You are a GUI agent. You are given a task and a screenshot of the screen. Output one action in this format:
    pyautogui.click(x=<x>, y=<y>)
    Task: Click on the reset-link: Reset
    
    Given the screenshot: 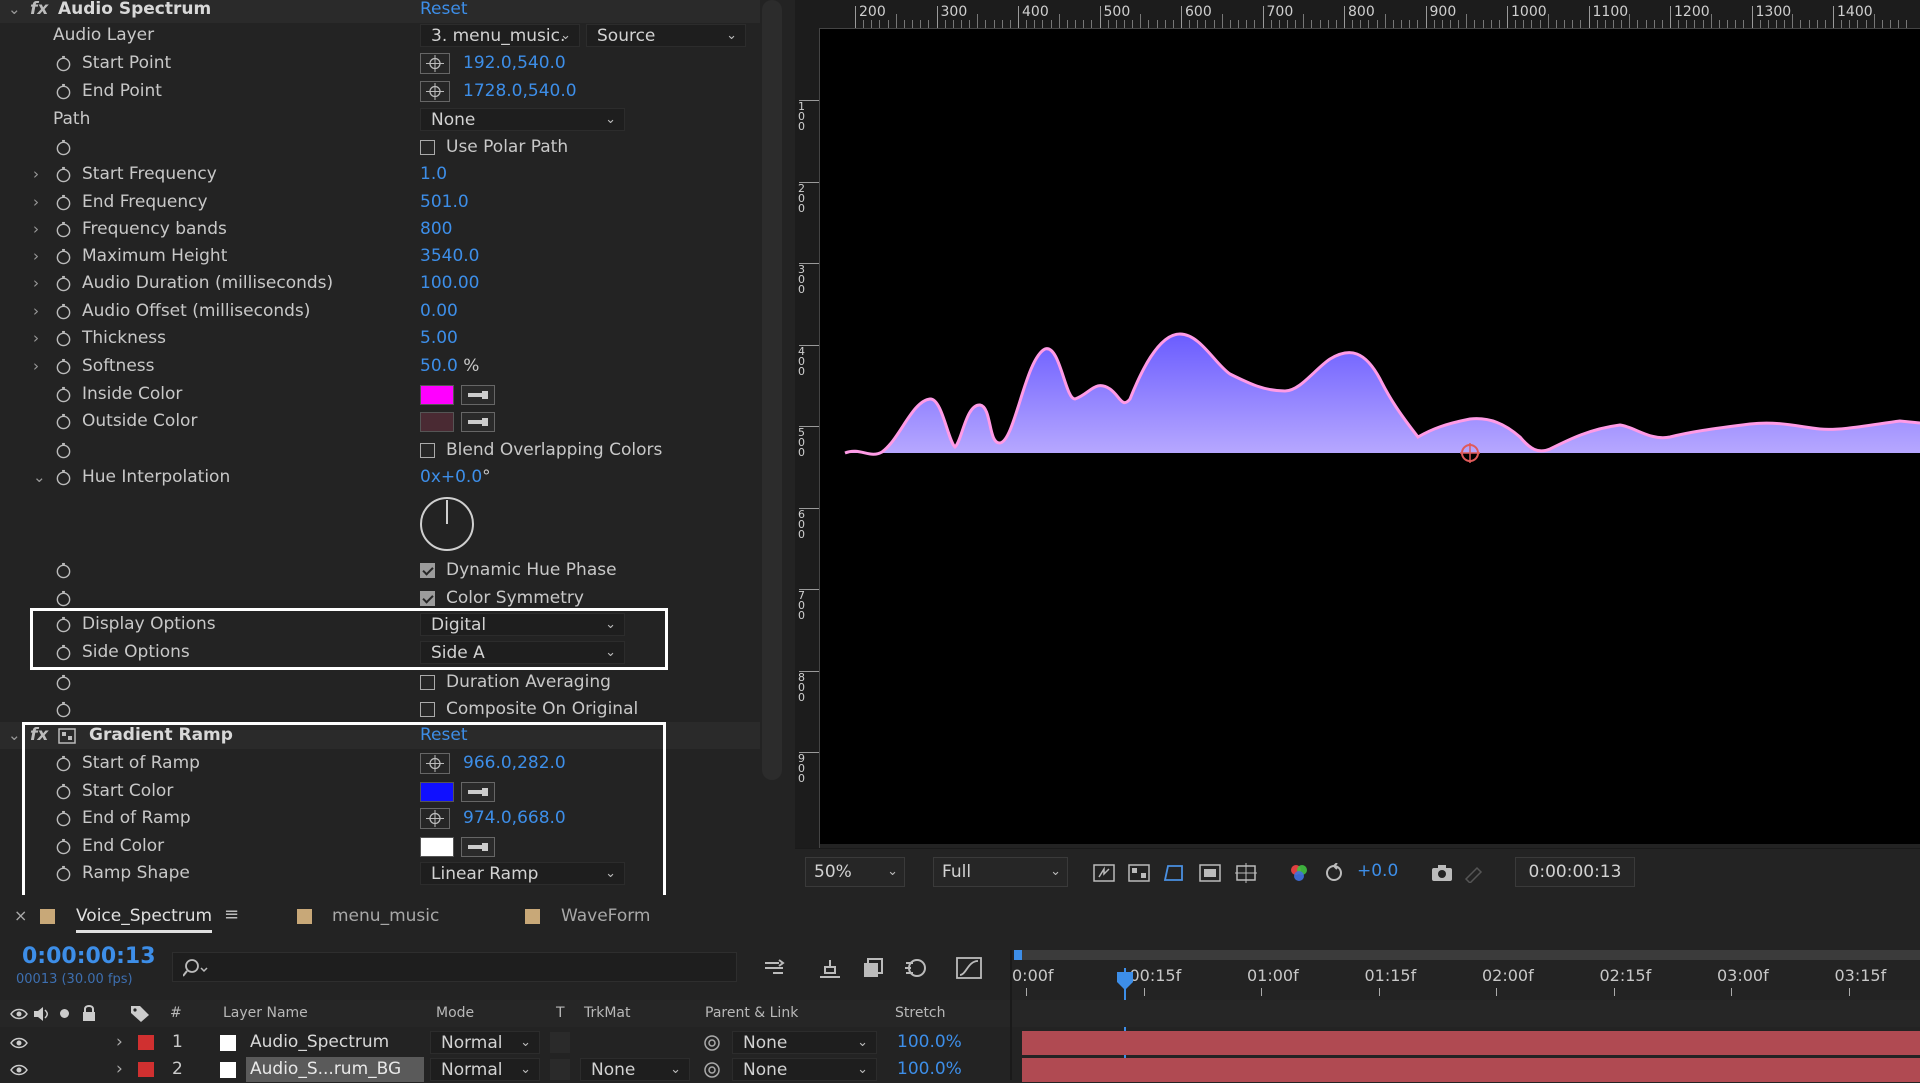 What is the action you would take?
    pyautogui.click(x=444, y=11)
    